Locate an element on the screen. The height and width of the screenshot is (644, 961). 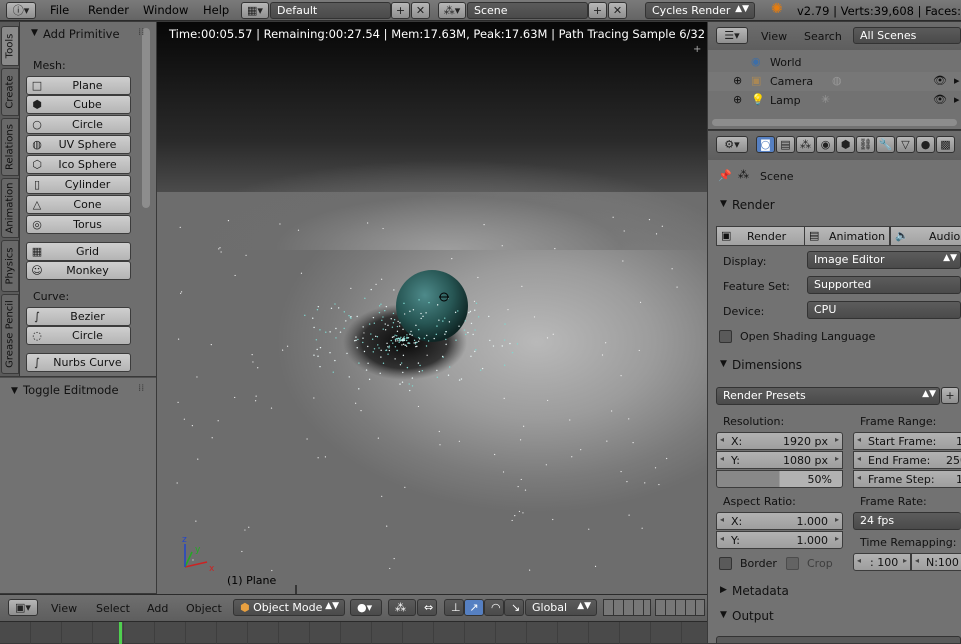
outliner-menu-search: Search is located at coordinates (823, 36).